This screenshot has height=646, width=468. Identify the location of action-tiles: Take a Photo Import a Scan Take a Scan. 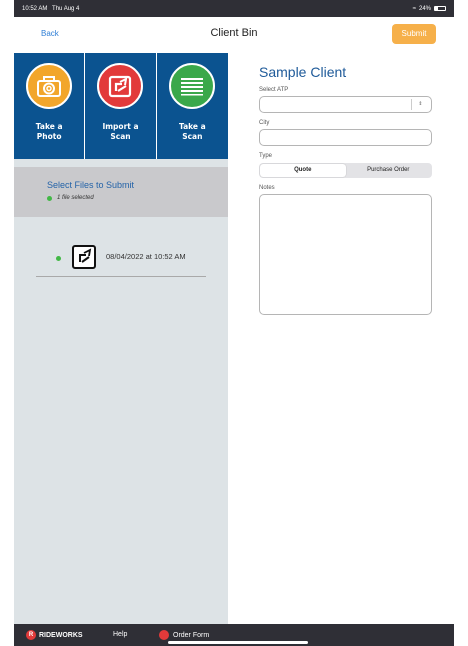
(121, 106).